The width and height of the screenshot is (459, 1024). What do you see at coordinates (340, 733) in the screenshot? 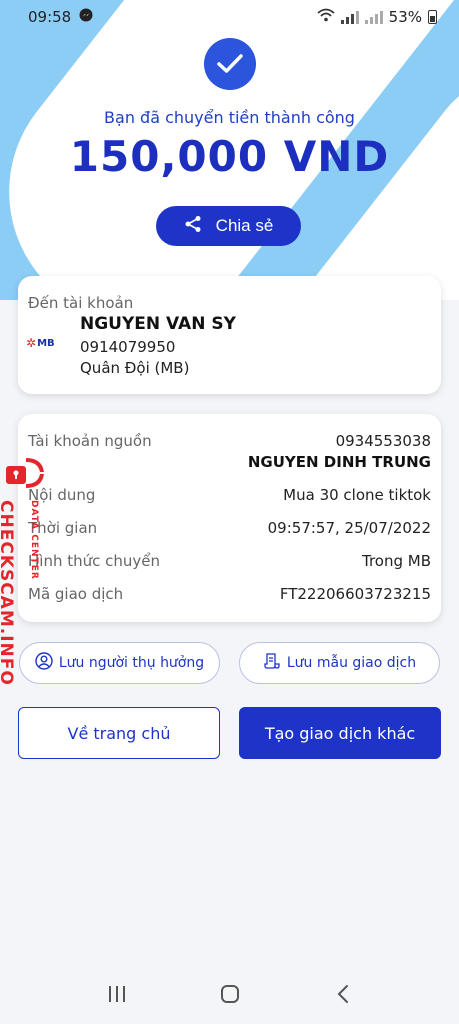
I see `new-transaction-button: Tạo giao dịch khác` at bounding box center [340, 733].